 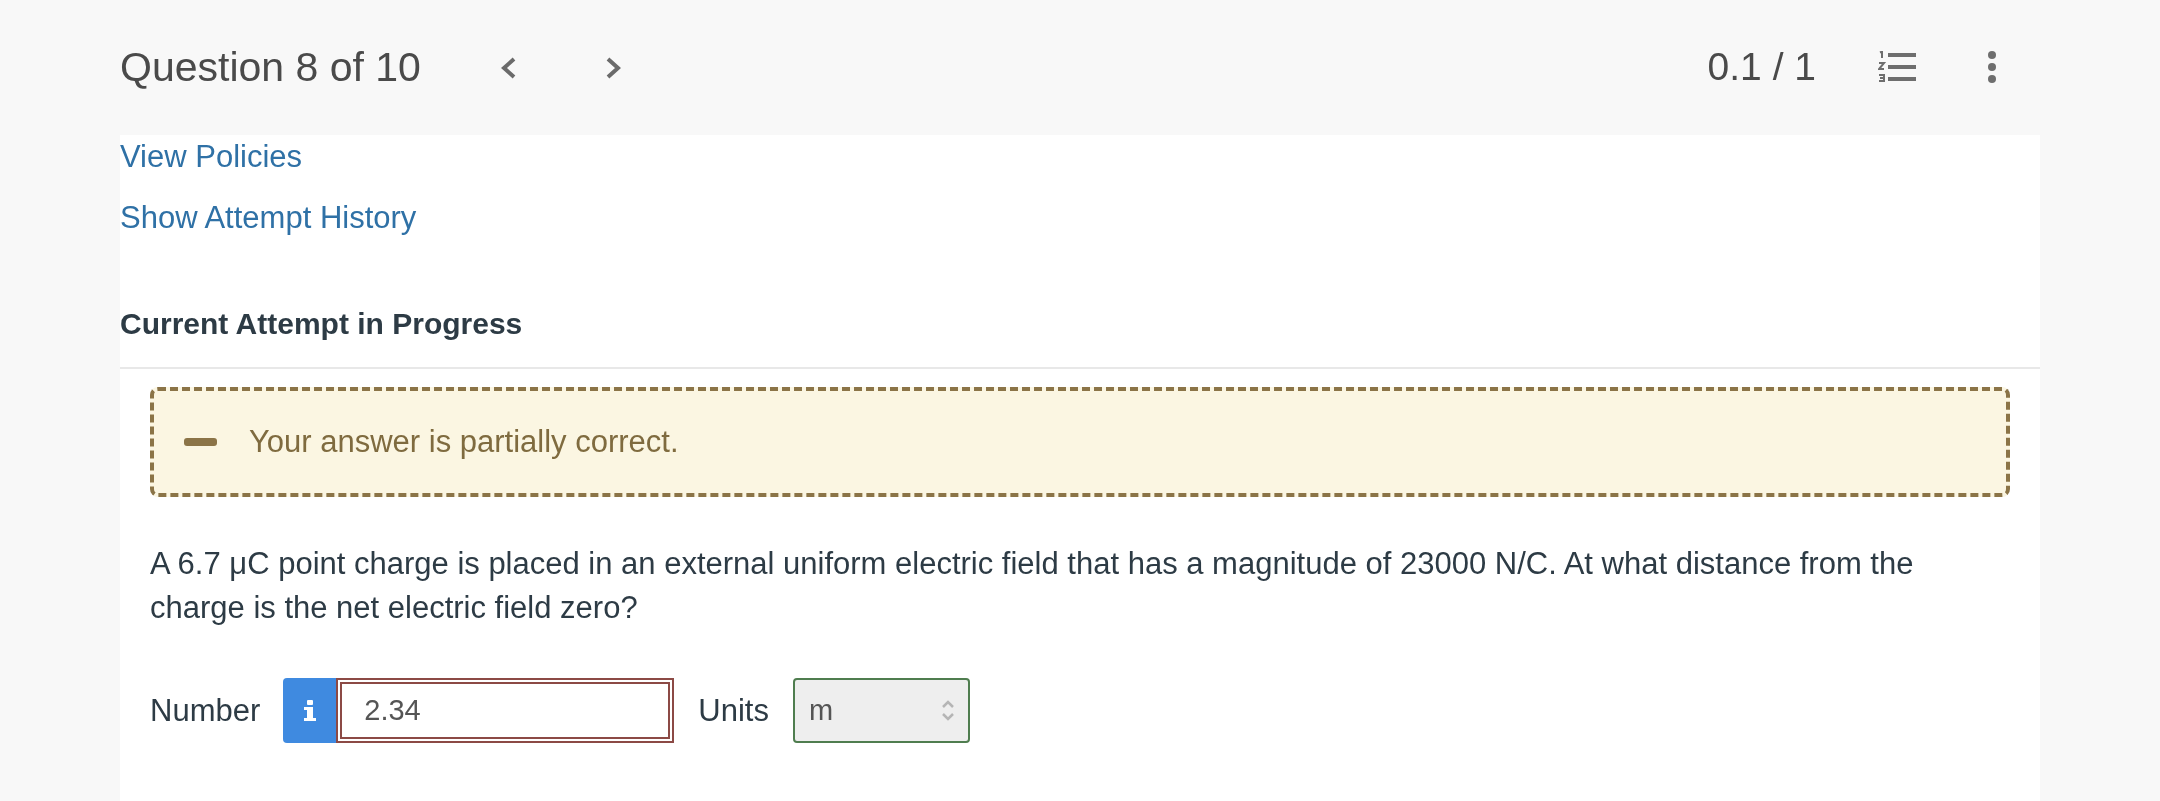 I want to click on question-text: A 6.7 μC point charge is placed in an external uniform electric field that has a magnitude of 23000 N/C. At what distance from the charge is the net electric field zero?, so click(x=1032, y=586).